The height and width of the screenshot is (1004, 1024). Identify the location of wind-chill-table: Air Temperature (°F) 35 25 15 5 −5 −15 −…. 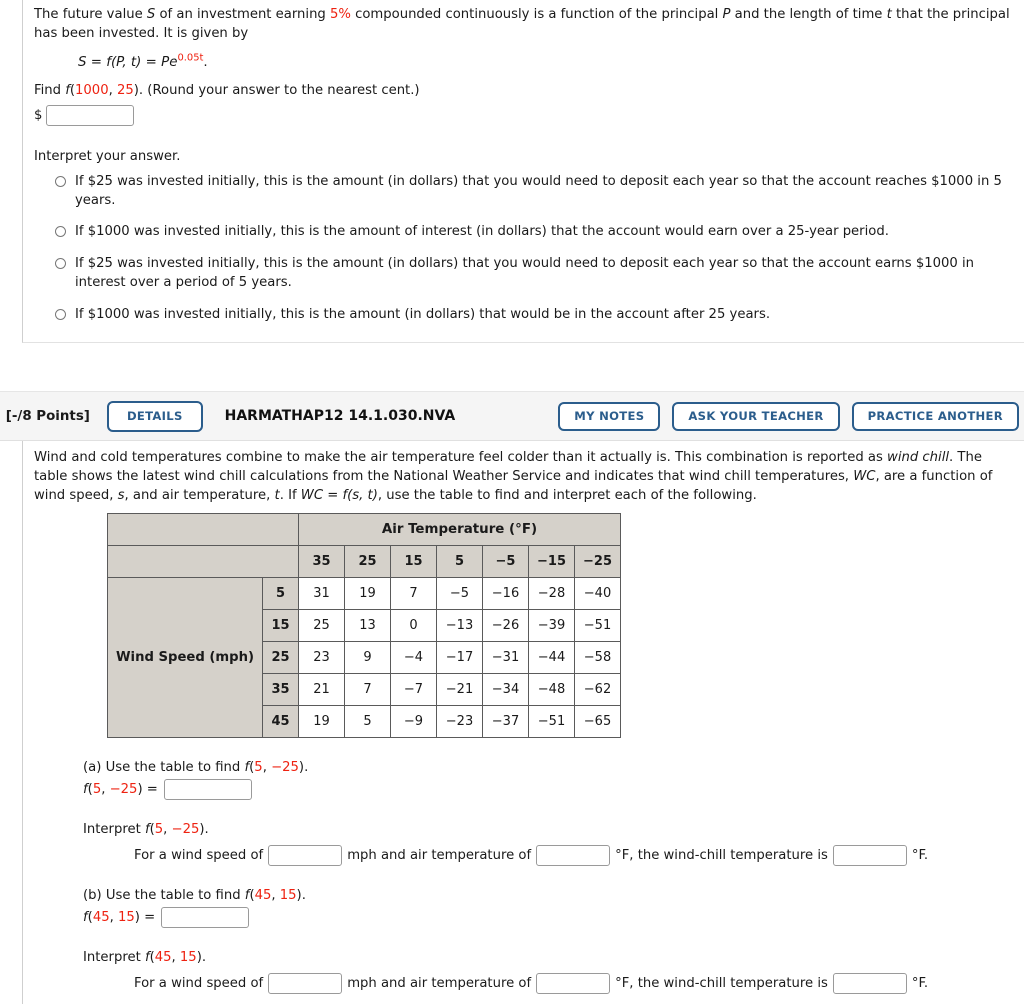
(364, 625).